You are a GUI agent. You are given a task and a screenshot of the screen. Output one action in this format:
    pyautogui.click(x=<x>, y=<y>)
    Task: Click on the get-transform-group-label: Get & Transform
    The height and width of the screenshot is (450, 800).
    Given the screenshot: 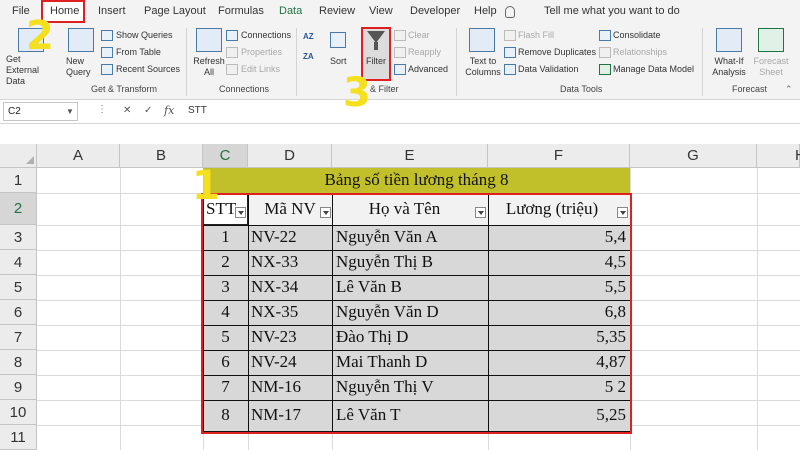 What is the action you would take?
    pyautogui.click(x=124, y=89)
    